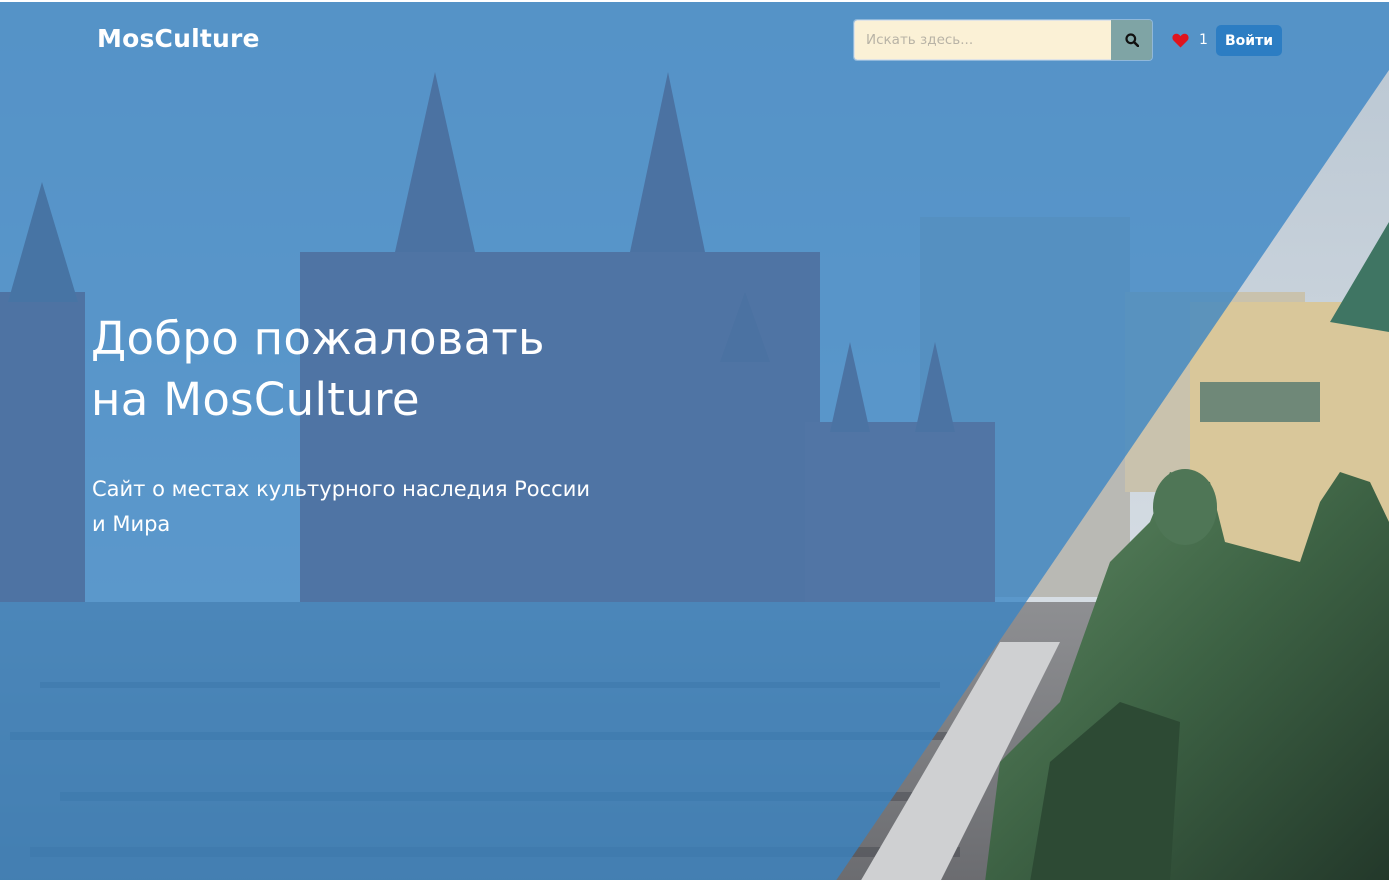  Describe the element at coordinates (982, 40) in the screenshot. I see `search-input` at that location.